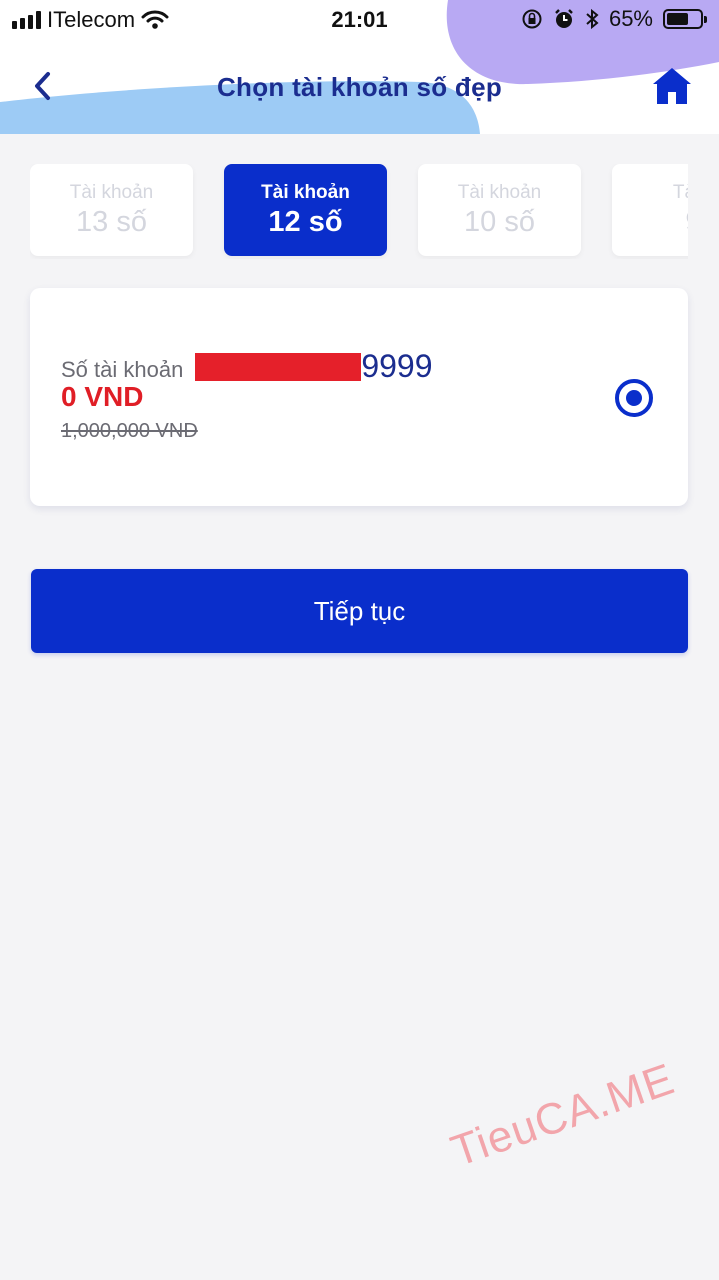 The image size is (719, 1280). What do you see at coordinates (359, 611) in the screenshot?
I see `continue-button: Tiếp tục` at bounding box center [359, 611].